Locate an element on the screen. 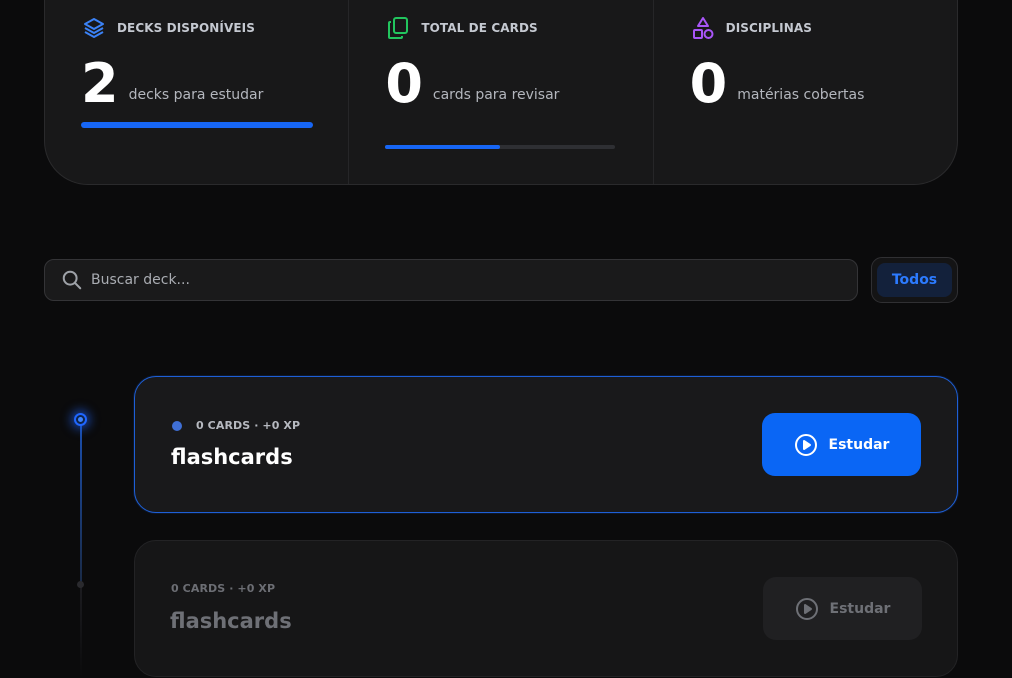  progress-track is located at coordinates (500, 147).